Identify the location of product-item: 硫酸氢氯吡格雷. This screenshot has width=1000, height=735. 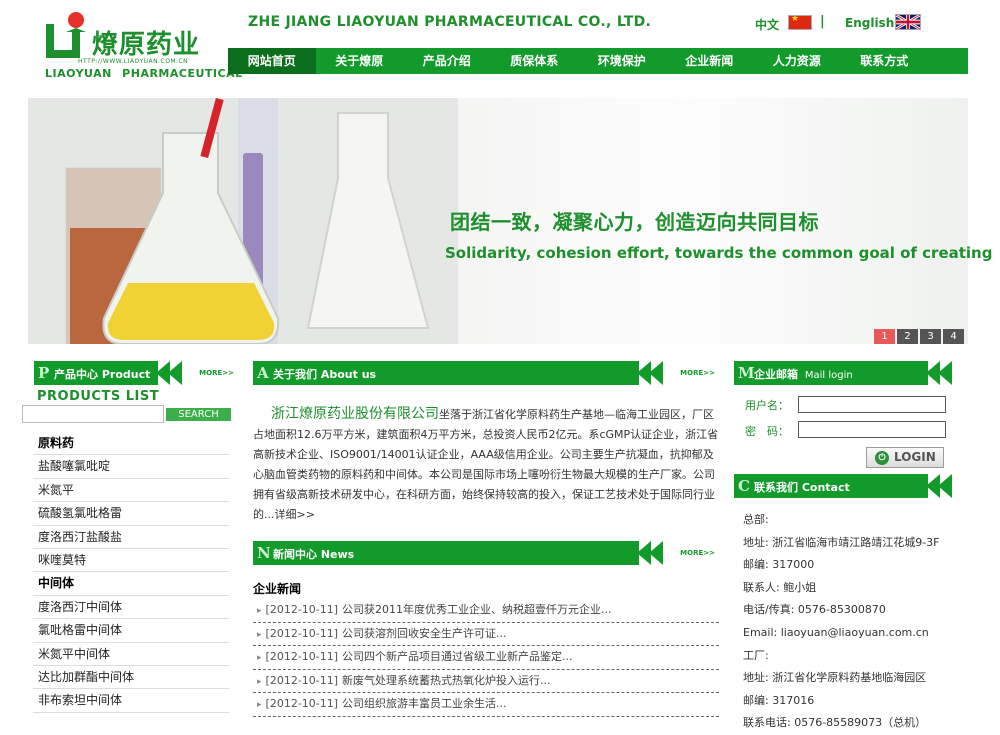
(131, 514).